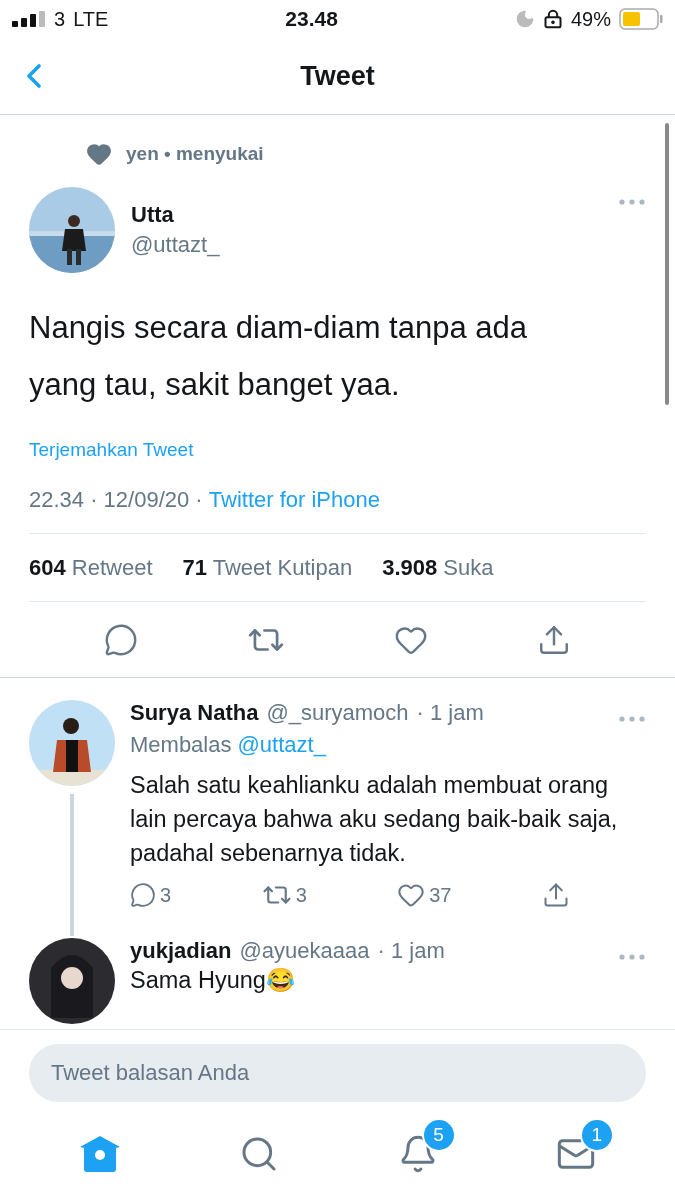 This screenshot has height=1200, width=675. I want to click on reply-button, so click(121, 639).